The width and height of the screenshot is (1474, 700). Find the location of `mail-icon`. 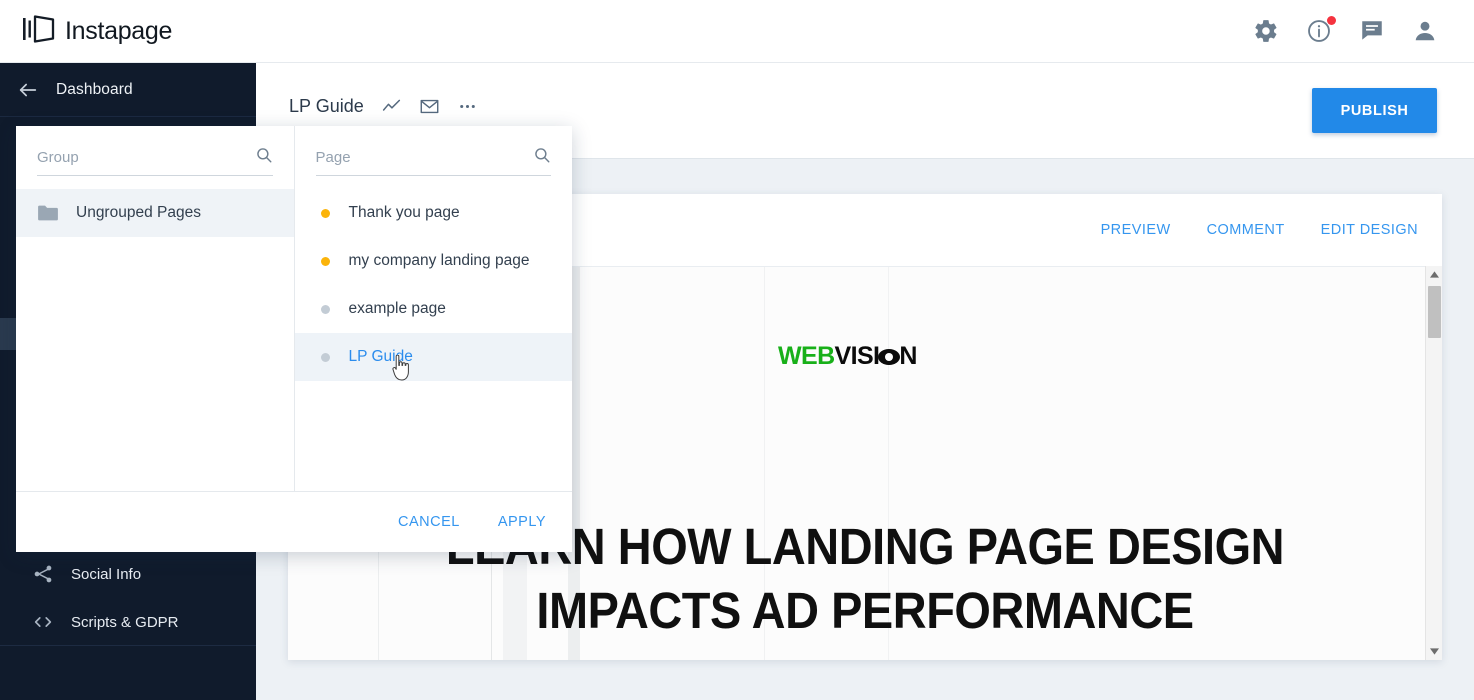

mail-icon is located at coordinates (429, 106).